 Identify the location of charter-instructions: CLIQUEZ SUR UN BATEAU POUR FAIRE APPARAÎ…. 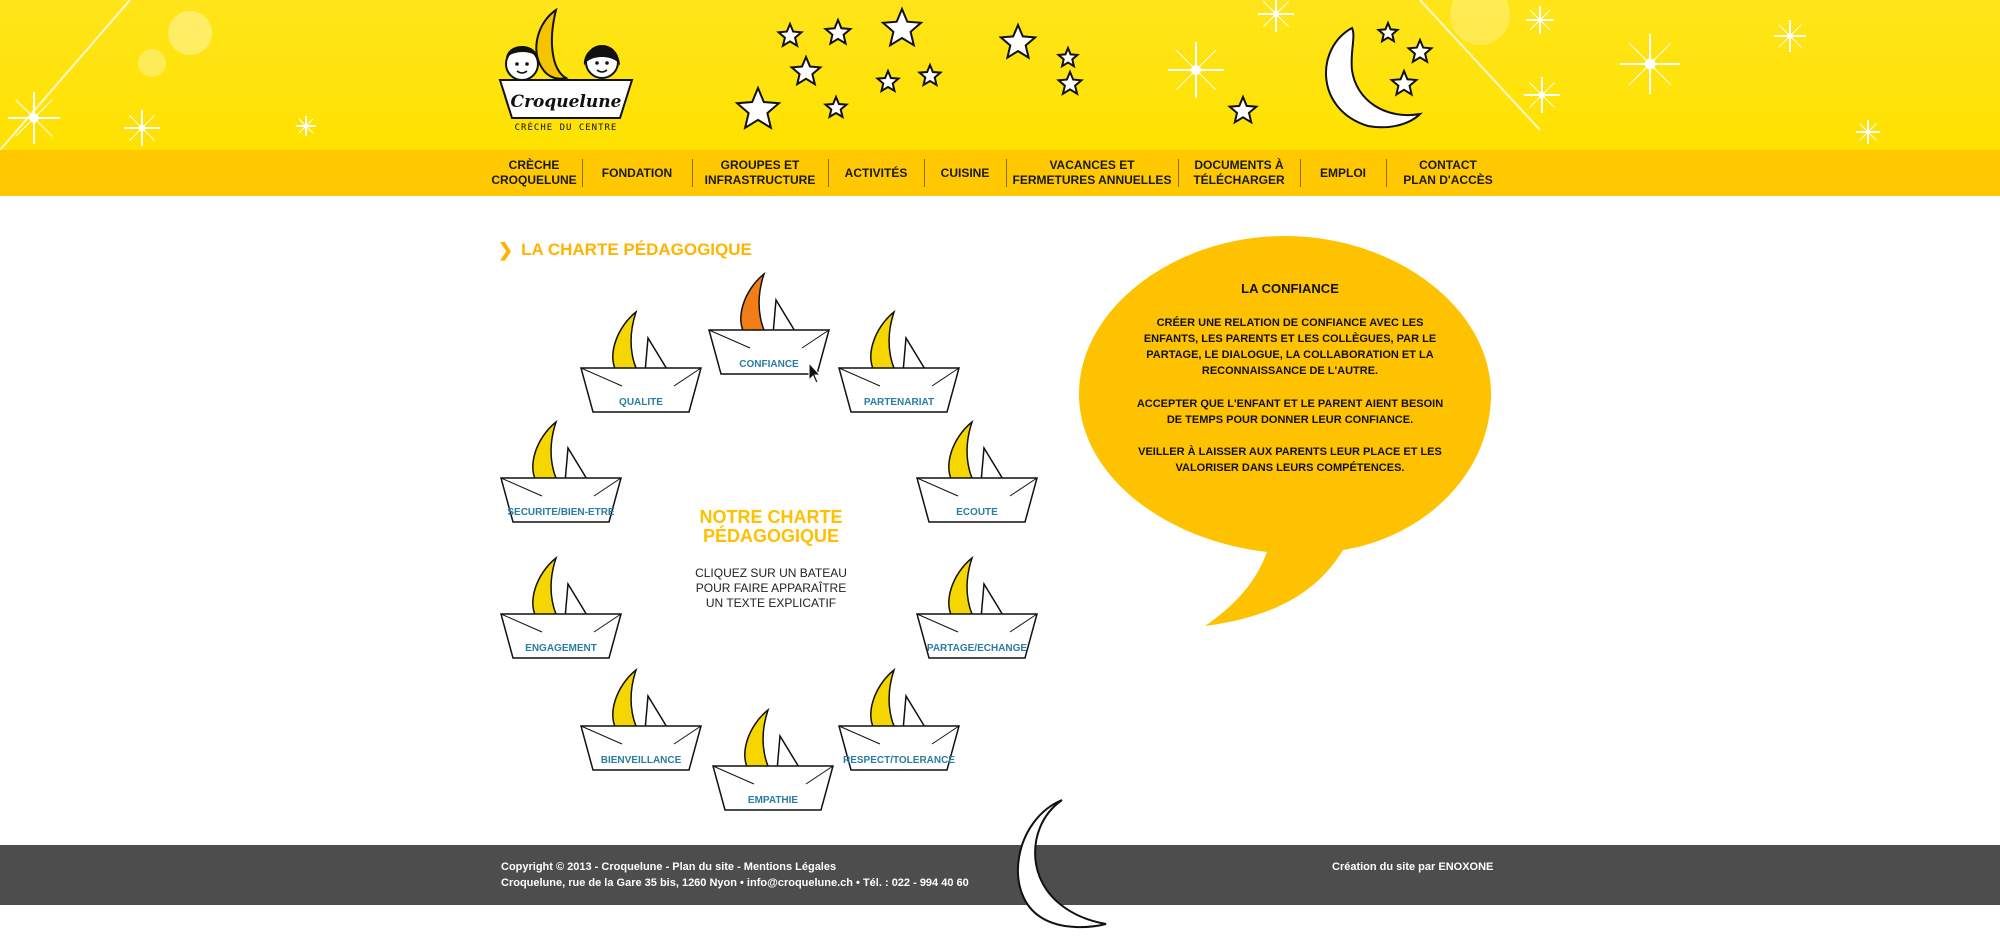
(771, 588).